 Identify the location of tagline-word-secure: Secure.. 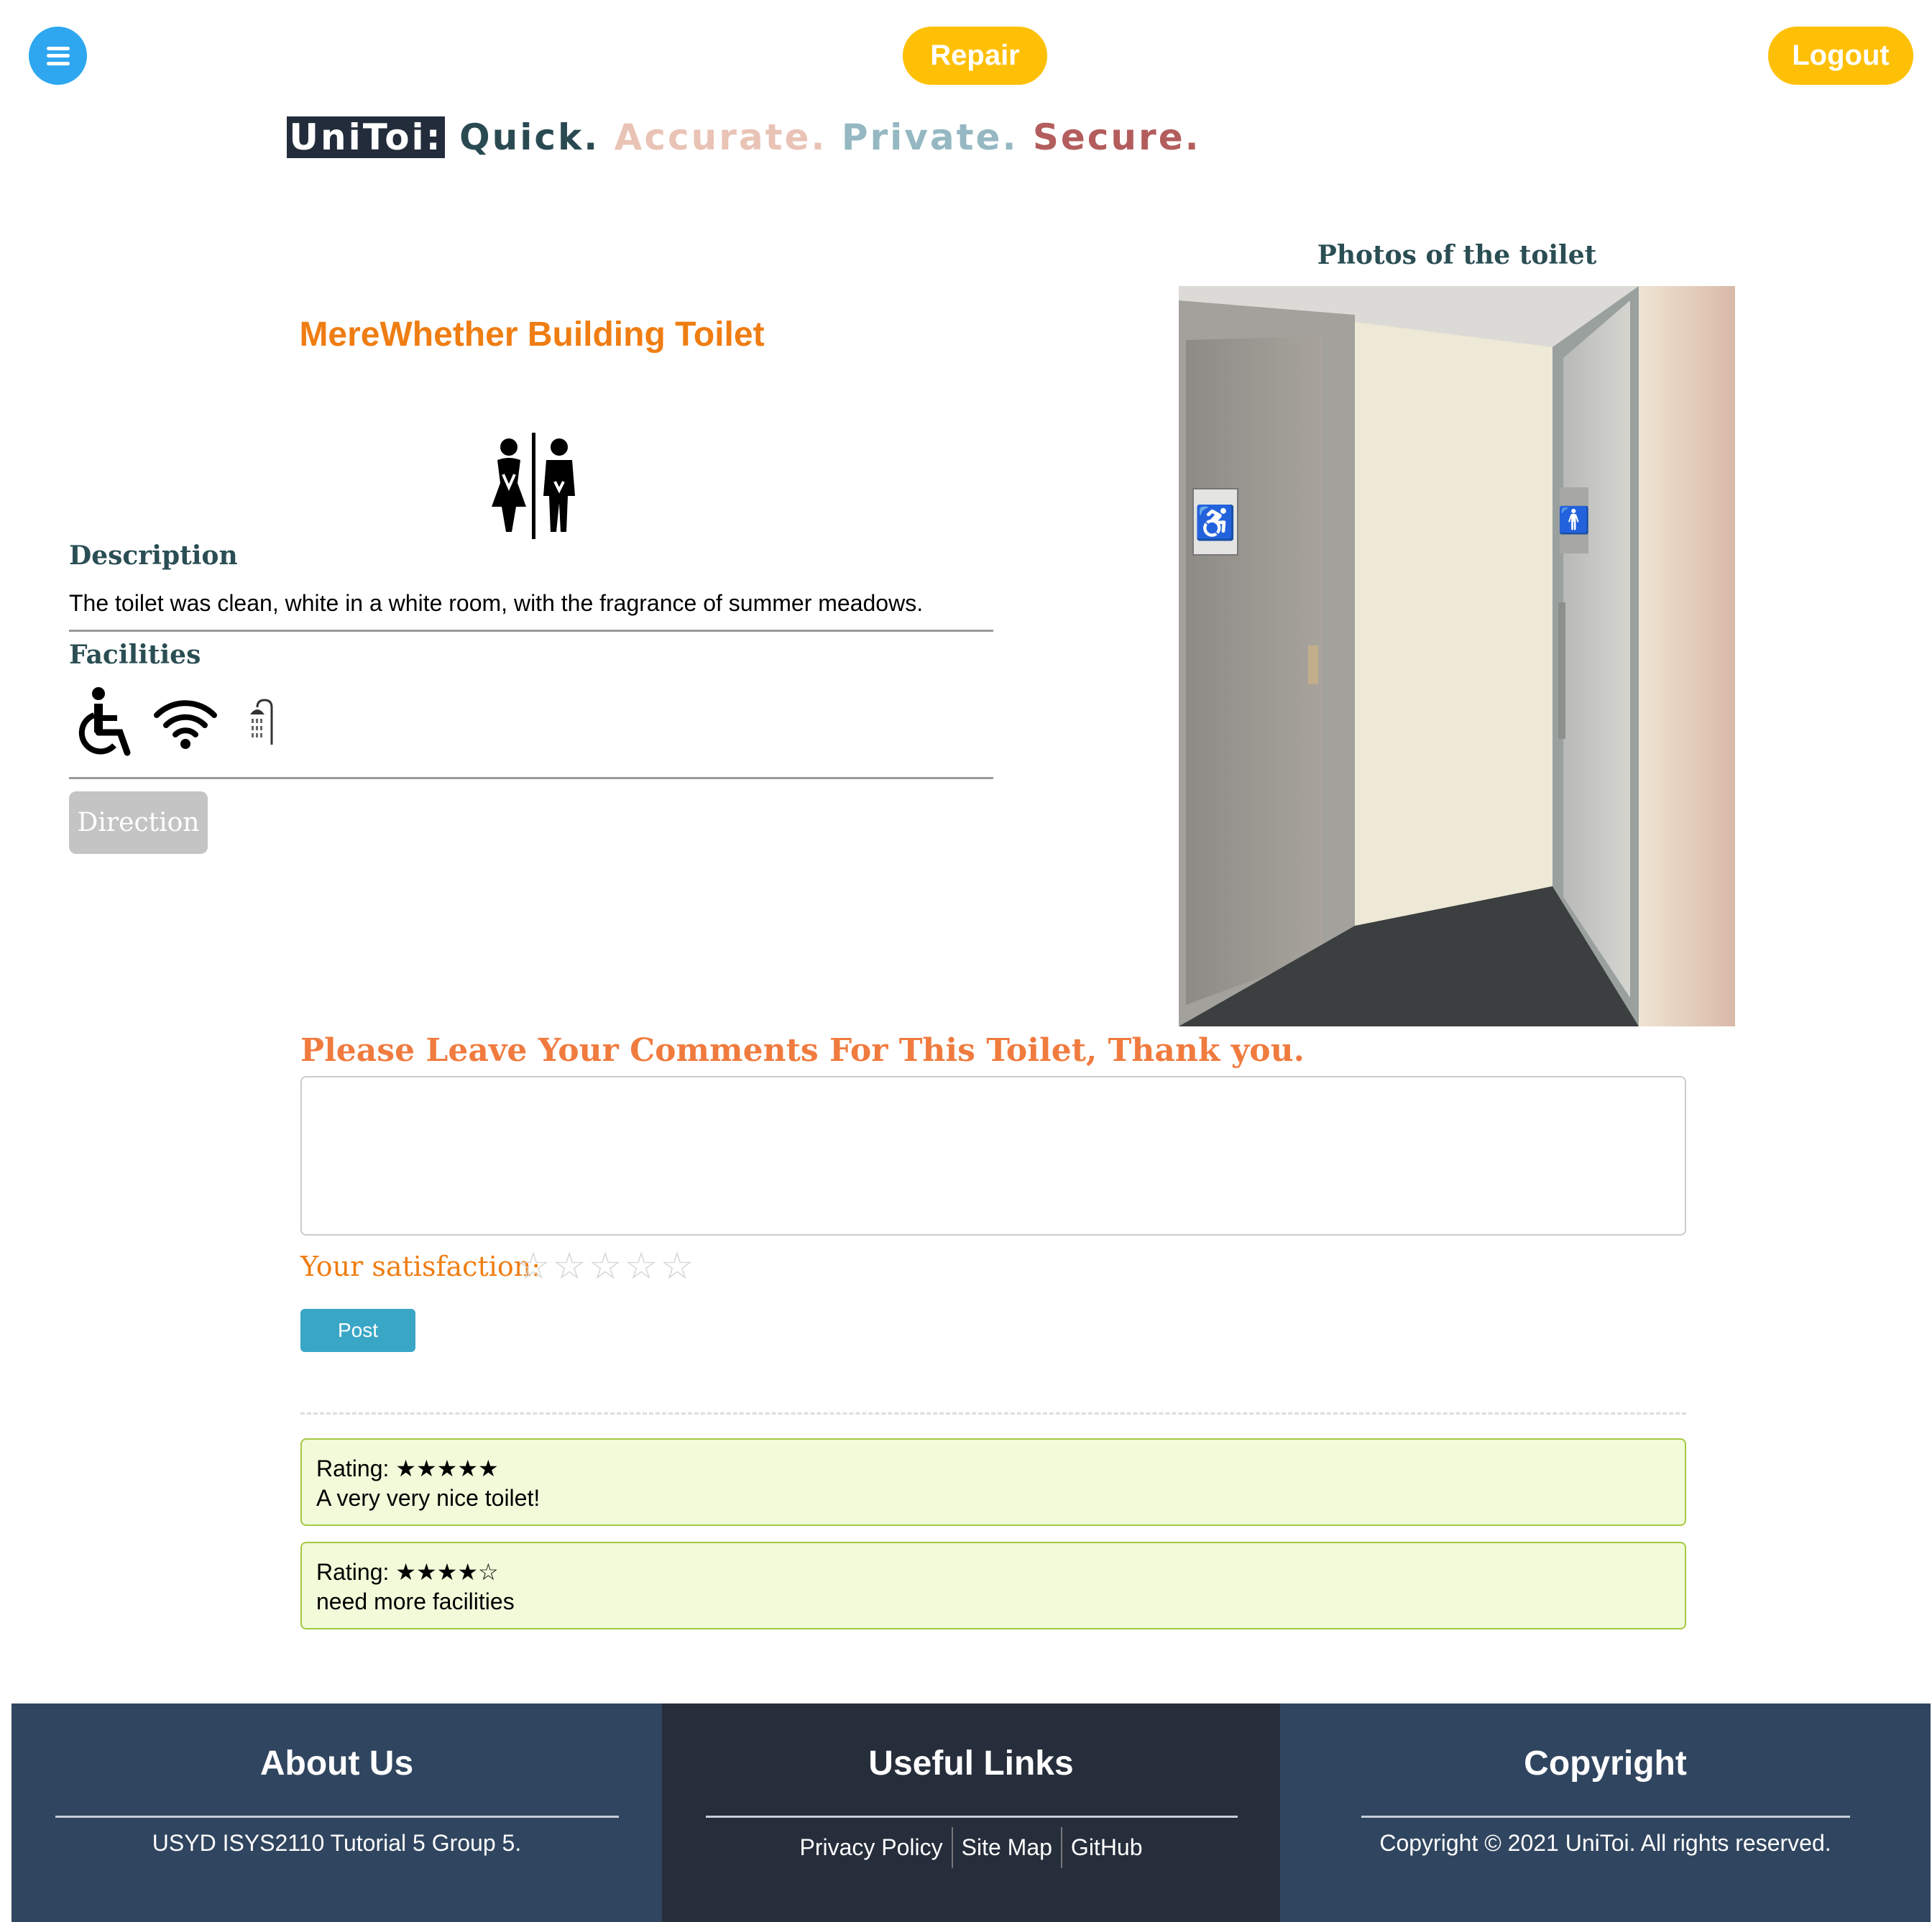
(1116, 137).